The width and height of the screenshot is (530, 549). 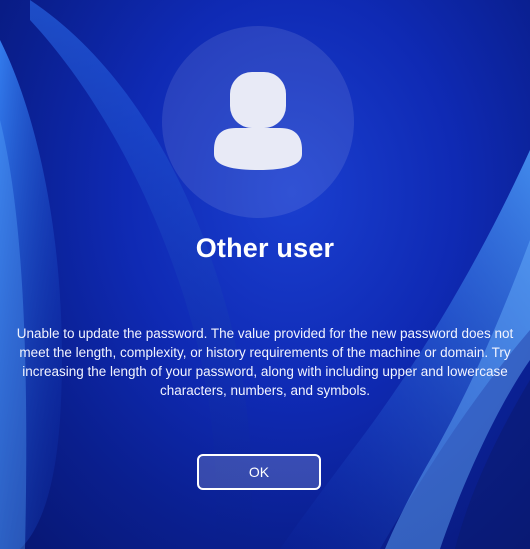 I want to click on ok-button: OK, so click(x=259, y=472).